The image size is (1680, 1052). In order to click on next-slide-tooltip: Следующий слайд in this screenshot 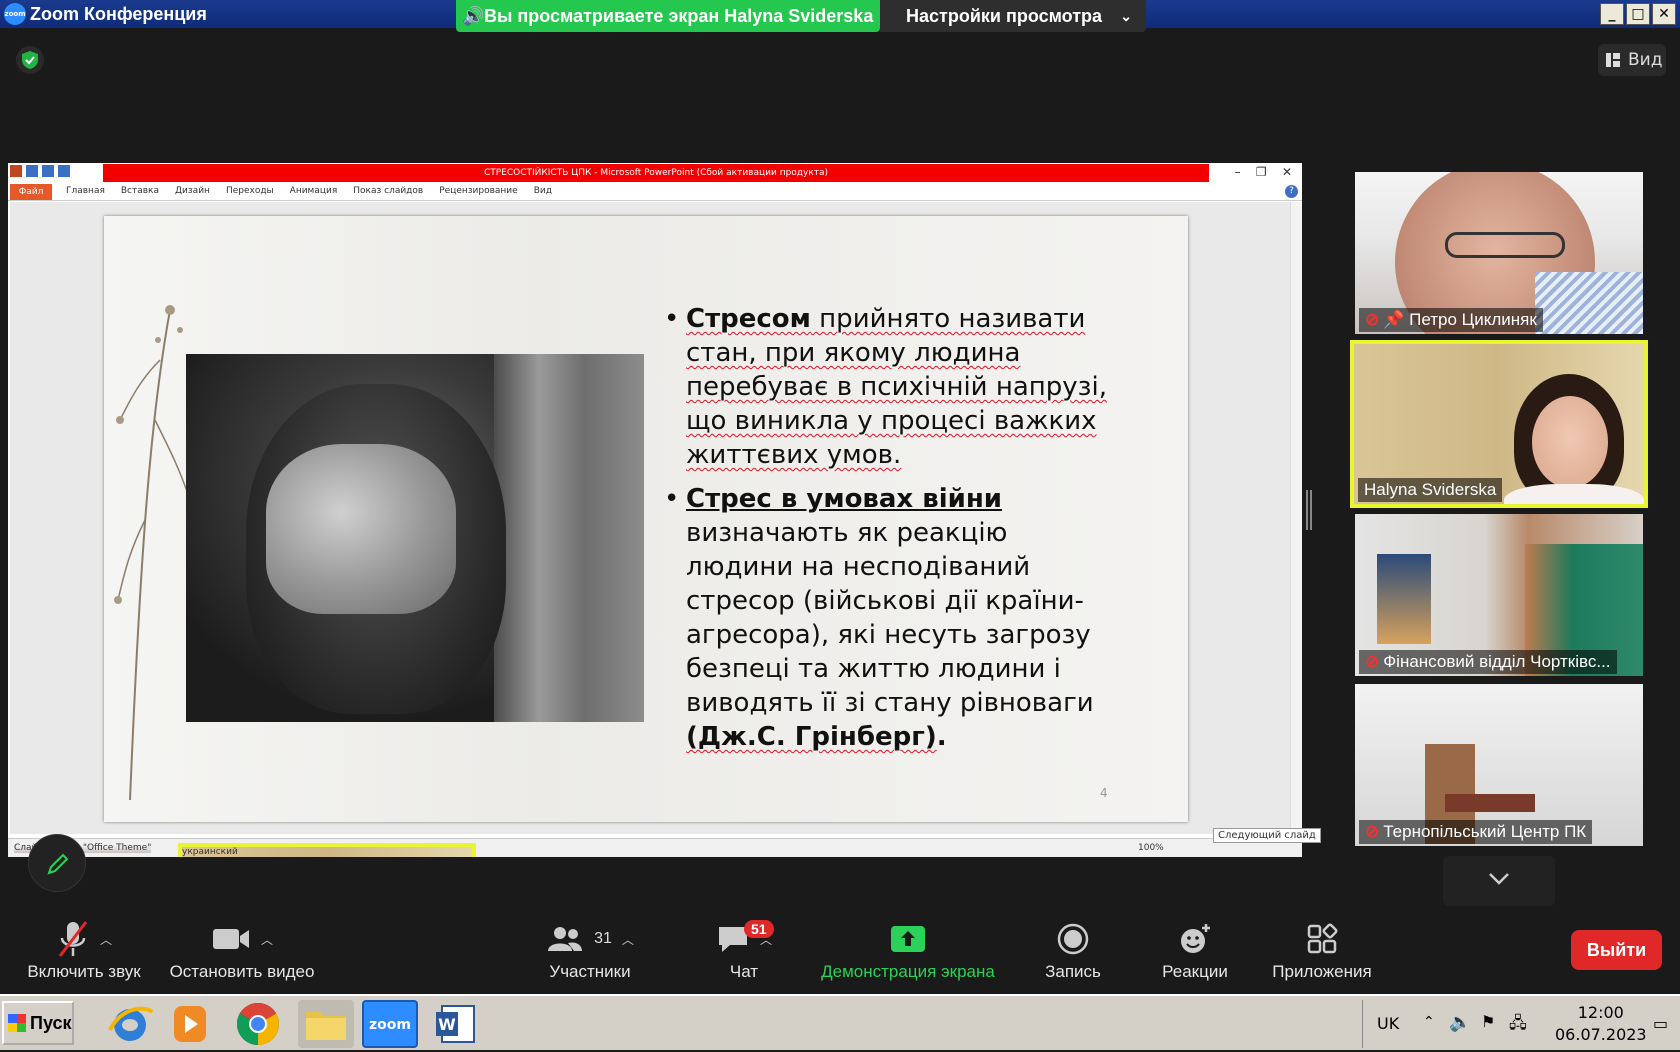, I will do `click(1267, 835)`.